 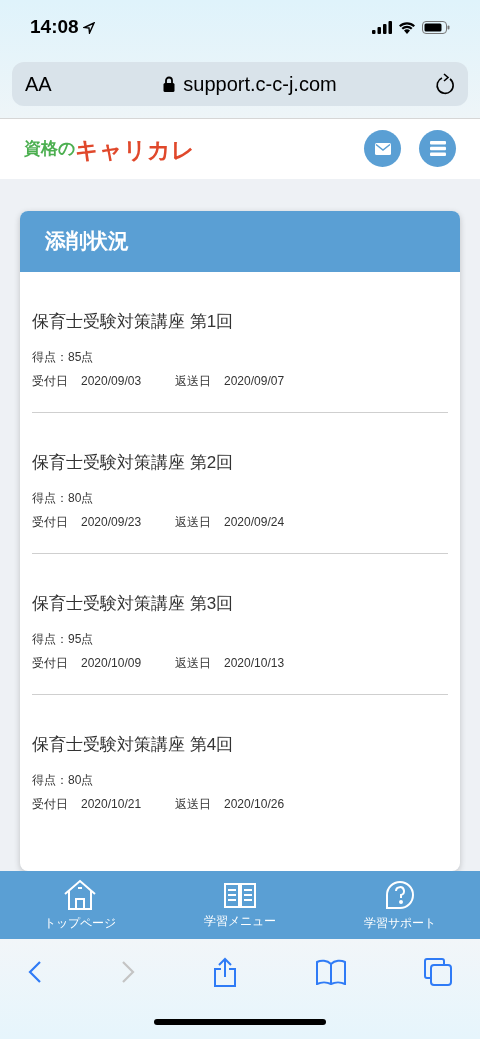 I want to click on nav-tab: トップページ, so click(x=80, y=905).